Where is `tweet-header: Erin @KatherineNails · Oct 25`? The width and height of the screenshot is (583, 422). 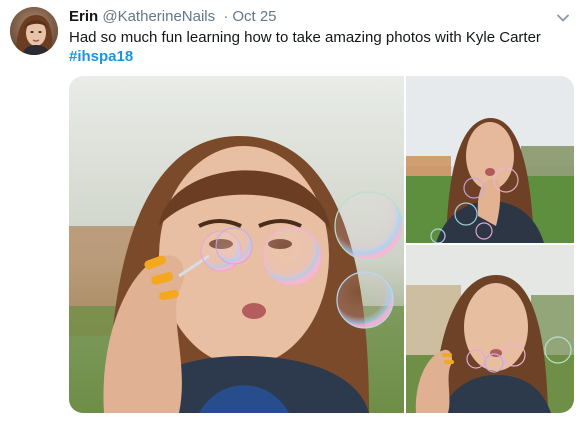 tweet-header: Erin @KatherineNails · Oct 25 is located at coordinates (311, 17).